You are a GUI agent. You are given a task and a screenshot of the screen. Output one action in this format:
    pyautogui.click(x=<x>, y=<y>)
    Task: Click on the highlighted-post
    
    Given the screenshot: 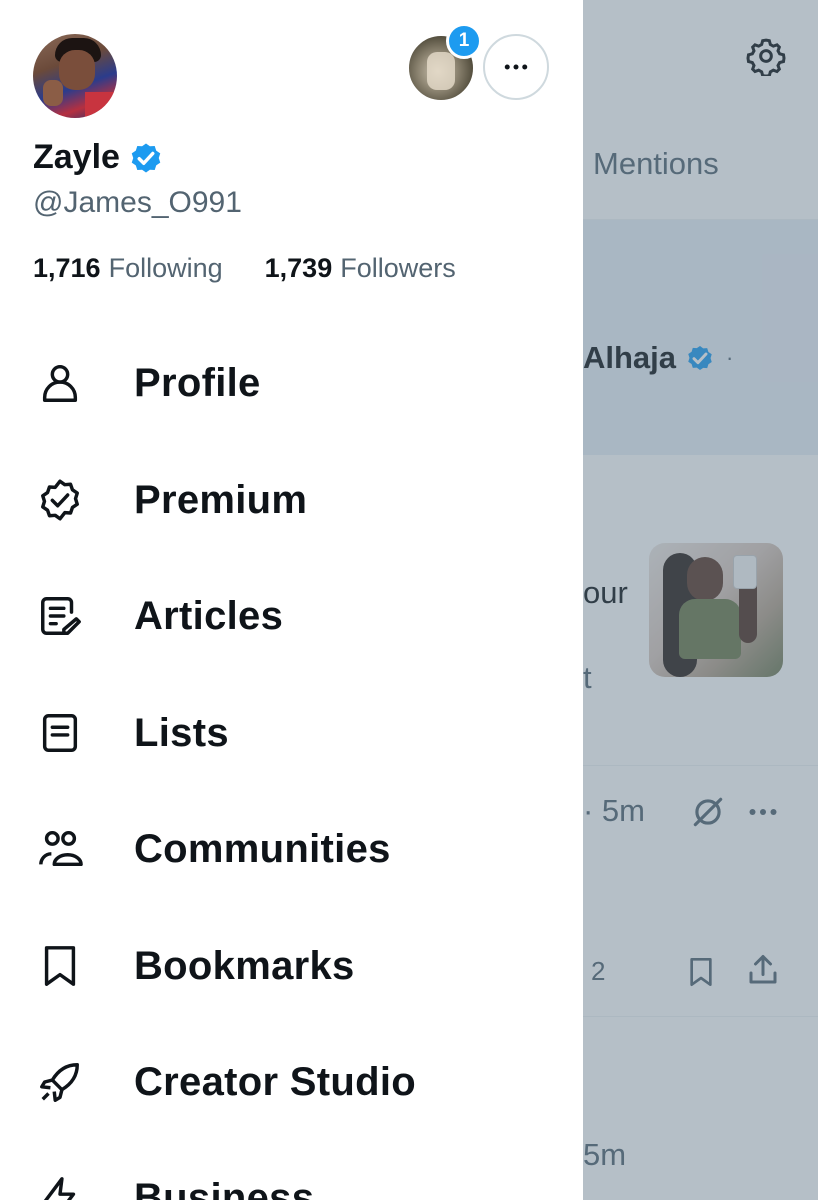 What is the action you would take?
    pyautogui.click(x=700, y=337)
    